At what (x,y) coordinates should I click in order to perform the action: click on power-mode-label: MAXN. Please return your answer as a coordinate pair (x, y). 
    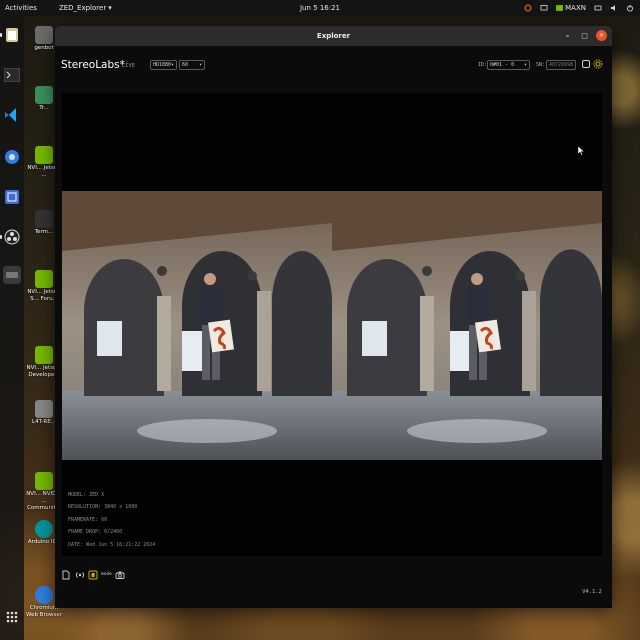
    Looking at the image, I should click on (575, 8).